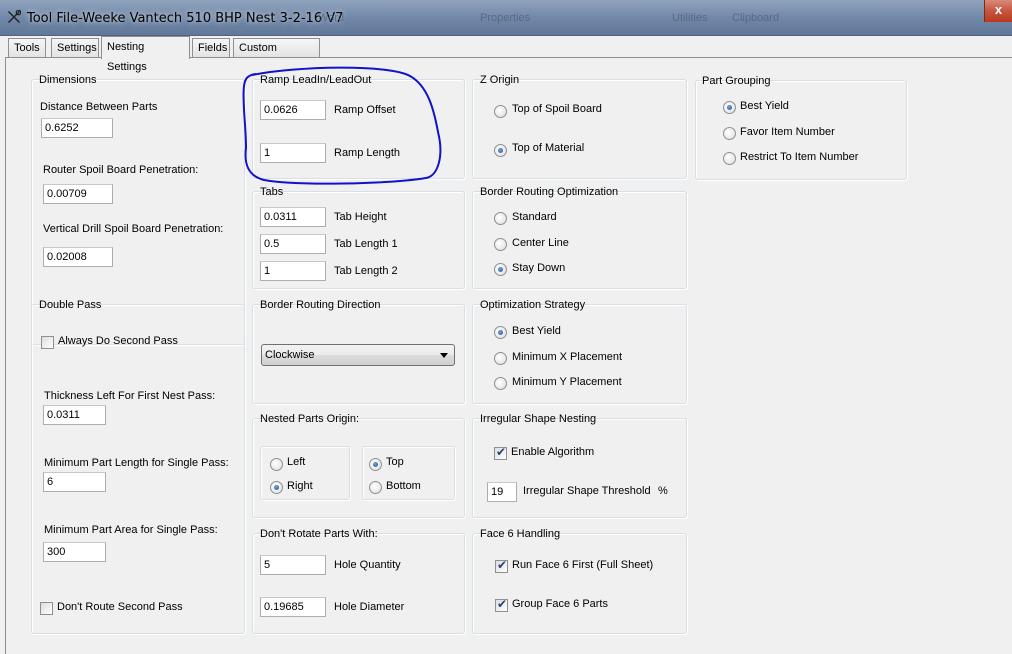 The width and height of the screenshot is (1012, 654). I want to click on border-opt-radio-center-line, so click(500, 244).